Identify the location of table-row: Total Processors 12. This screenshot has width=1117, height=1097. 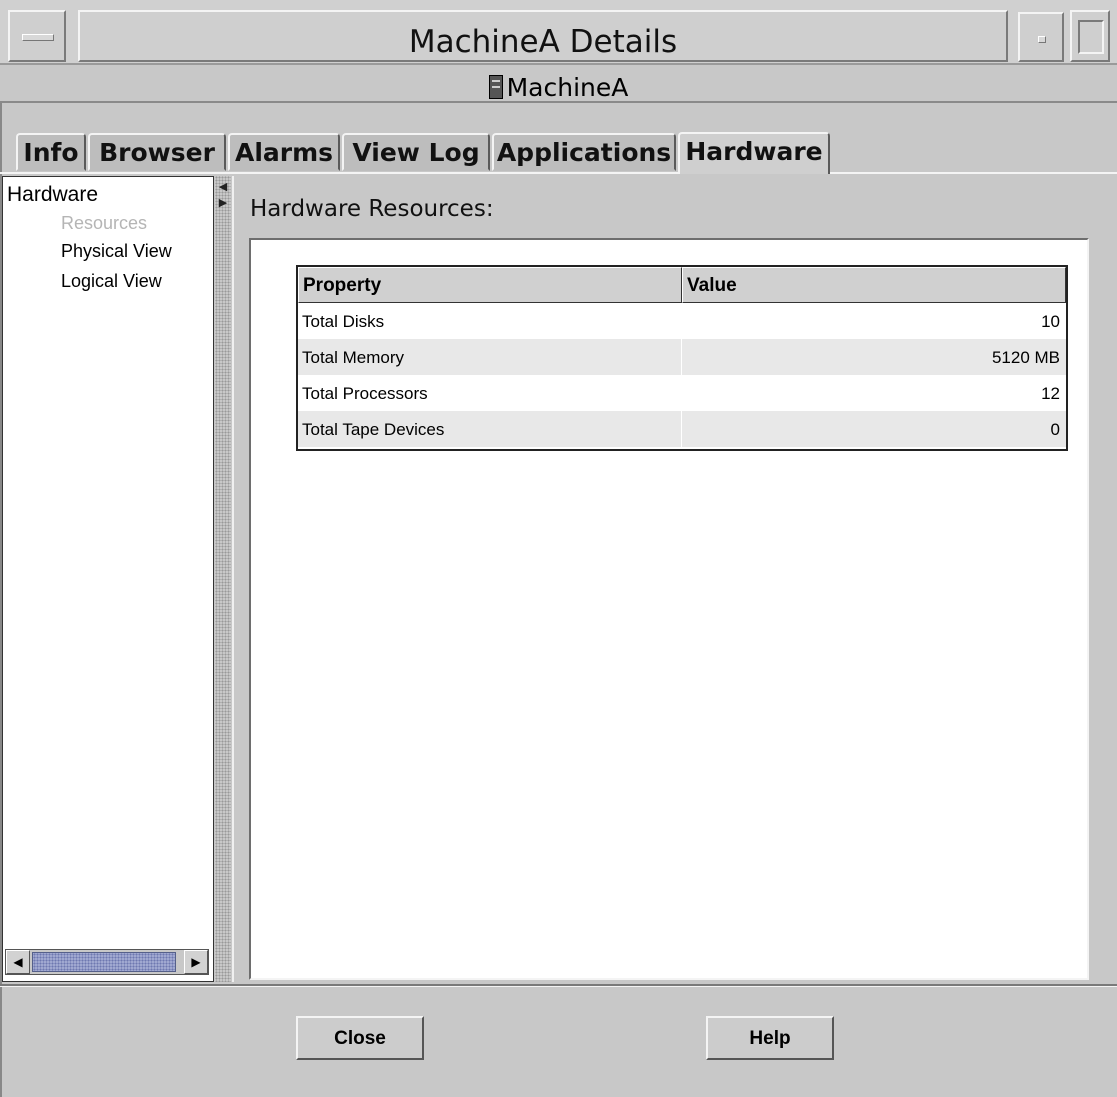
(682, 393).